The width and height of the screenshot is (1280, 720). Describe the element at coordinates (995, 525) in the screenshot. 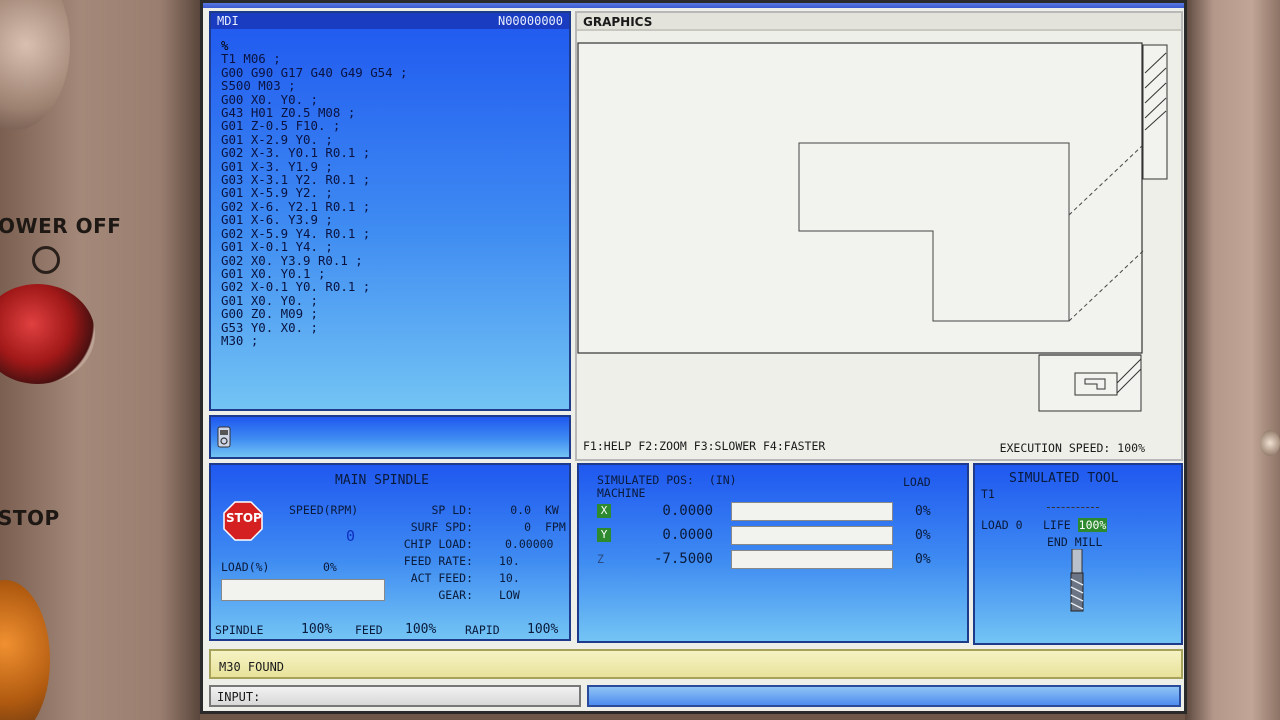

I see `tool-load-label: LOAD` at that location.